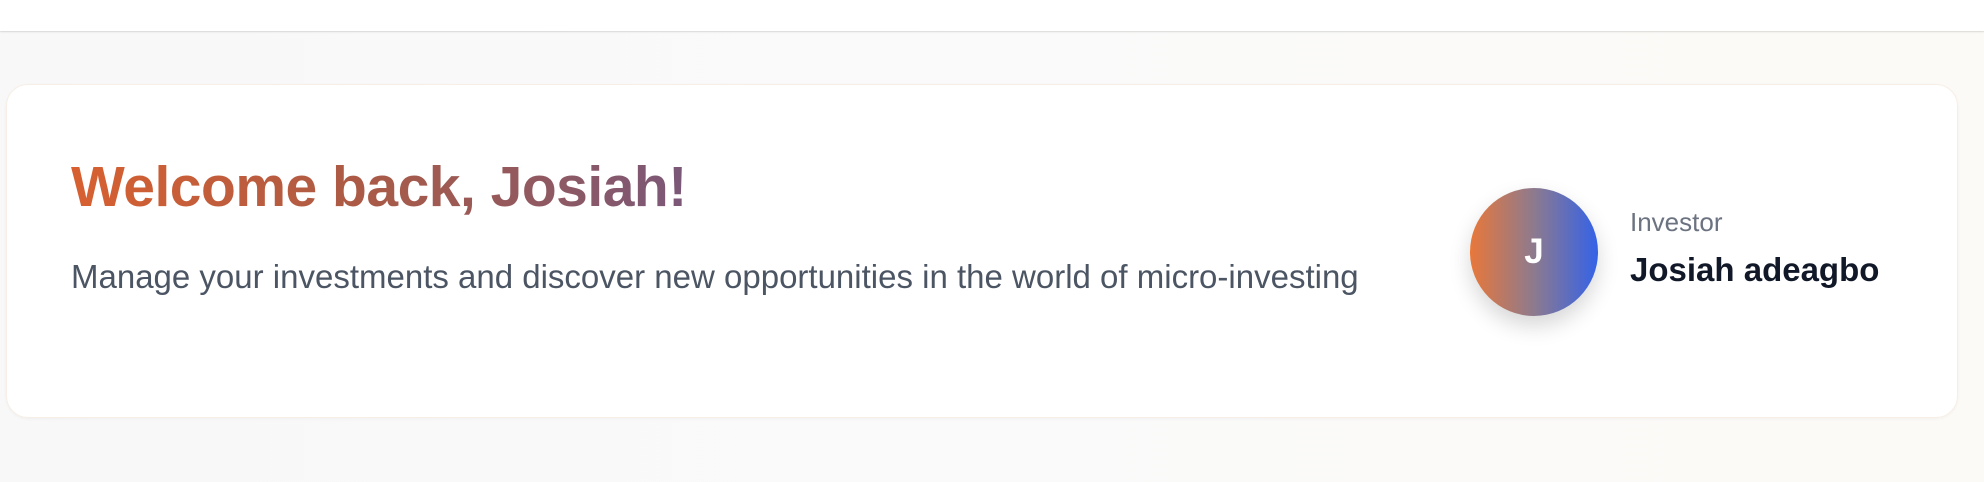  I want to click on profile-role: Investor, so click(1676, 222).